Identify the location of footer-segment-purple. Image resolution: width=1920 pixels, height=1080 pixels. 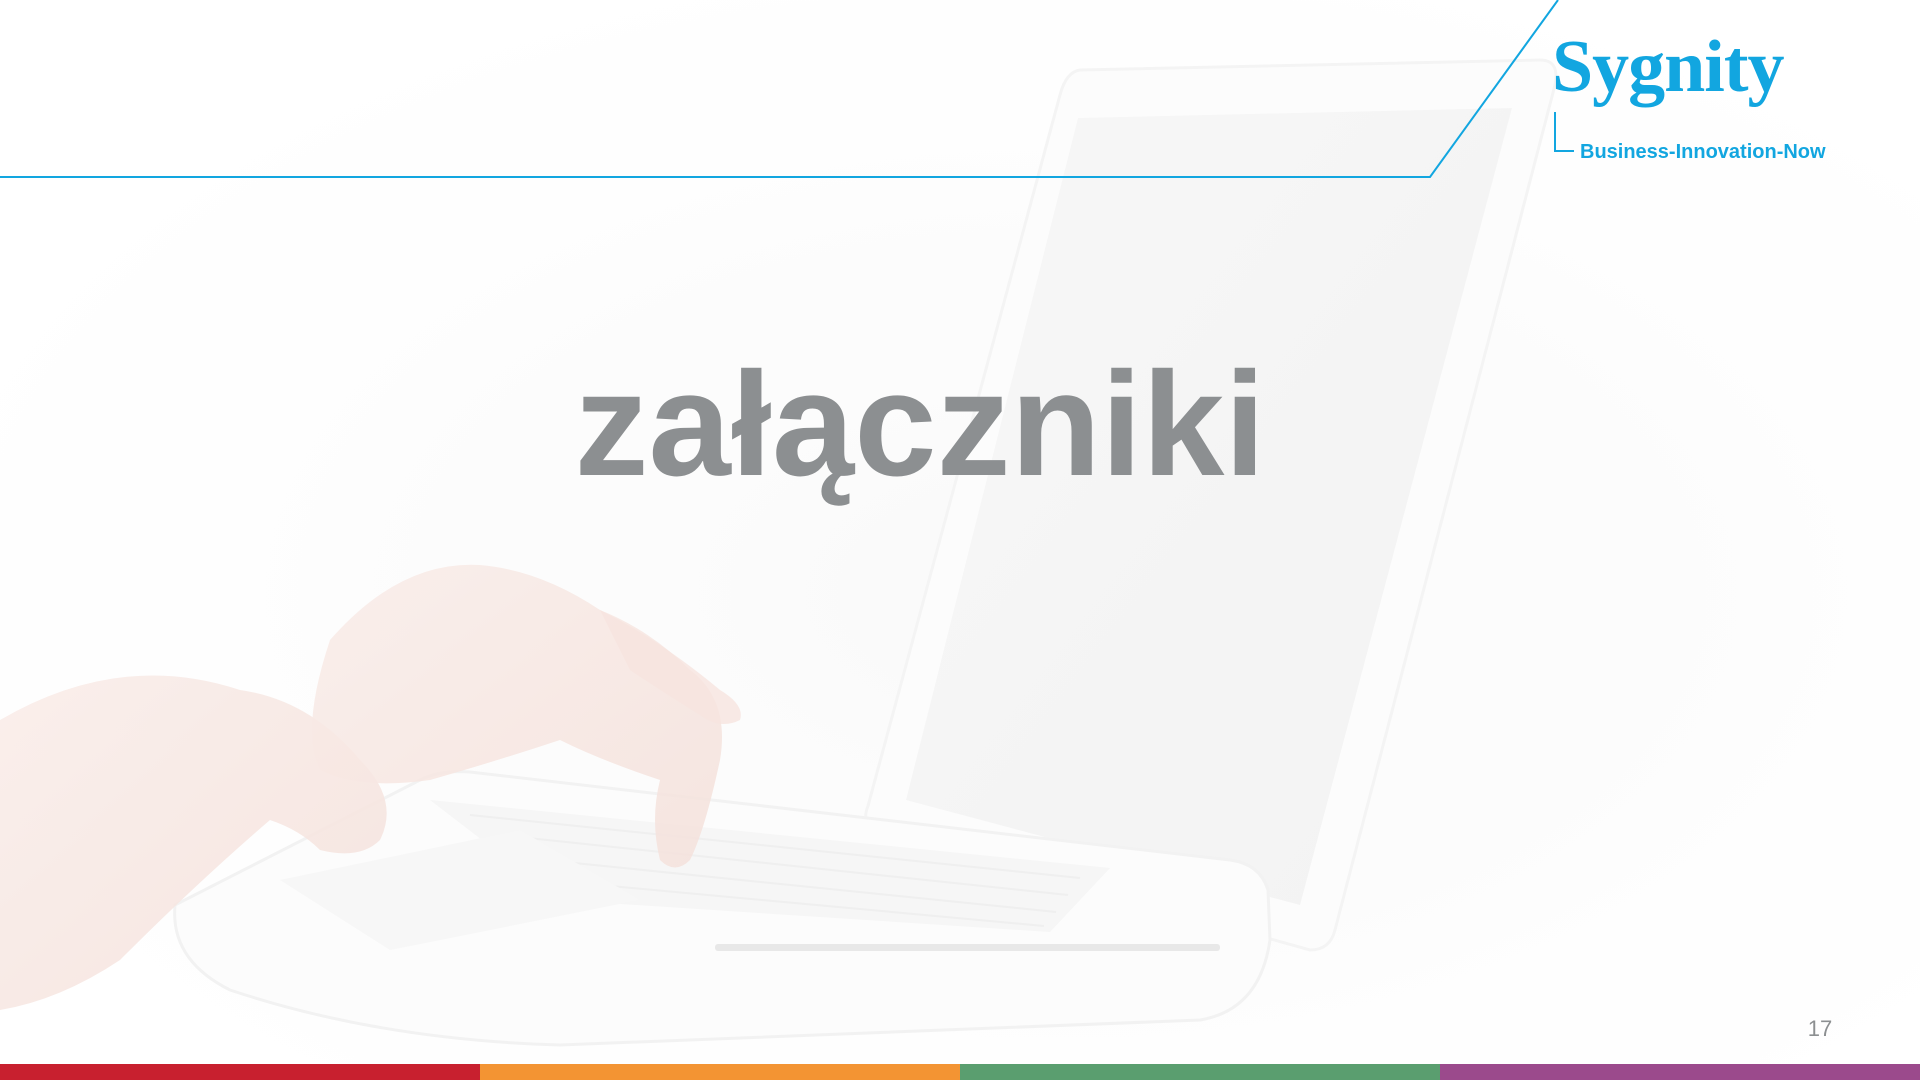
(1680, 1072).